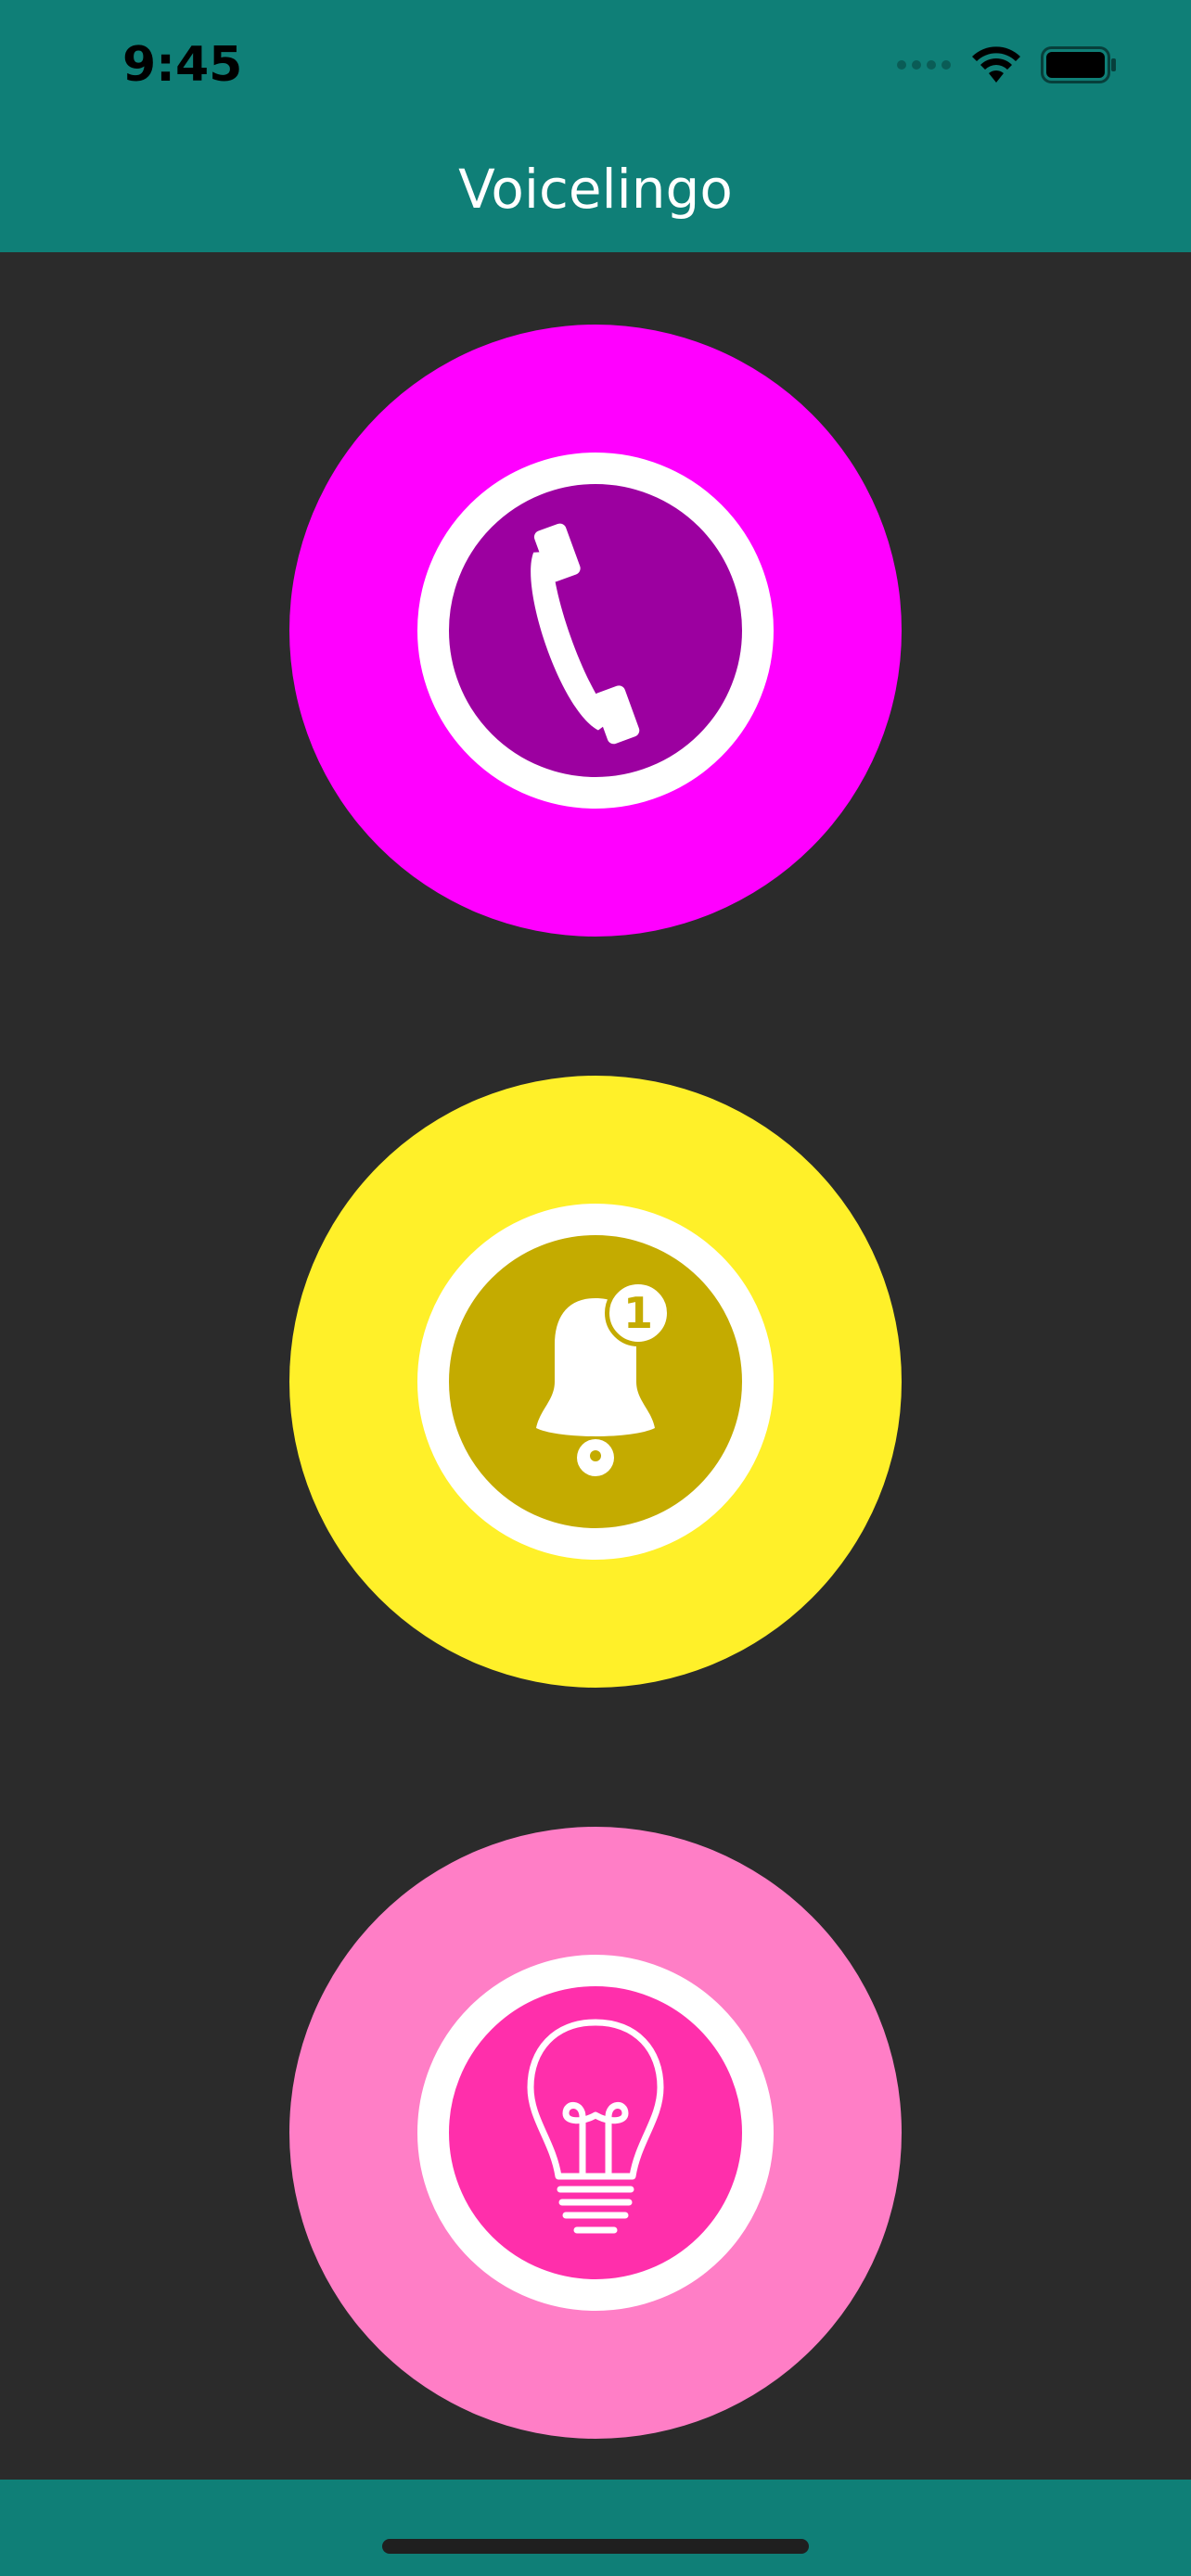 This screenshot has width=1191, height=2576. What do you see at coordinates (1078, 64) in the screenshot?
I see `battery-icon` at bounding box center [1078, 64].